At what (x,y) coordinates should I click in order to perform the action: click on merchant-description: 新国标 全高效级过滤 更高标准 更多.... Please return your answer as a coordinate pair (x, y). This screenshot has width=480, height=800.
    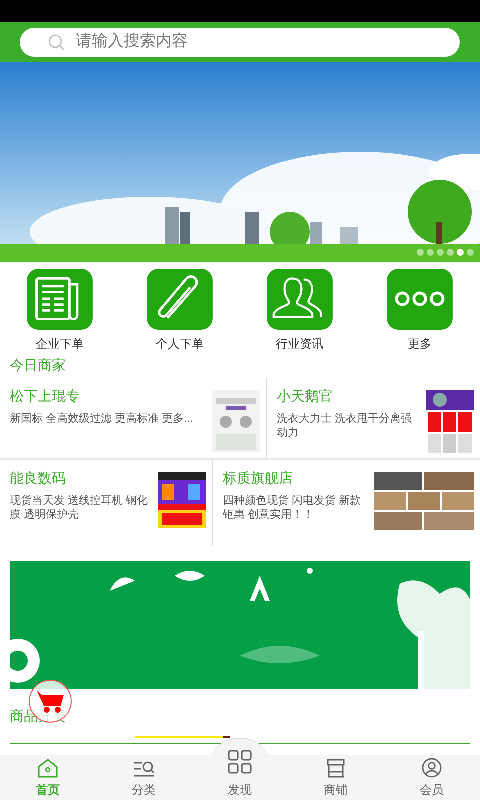
    Looking at the image, I should click on (102, 419).